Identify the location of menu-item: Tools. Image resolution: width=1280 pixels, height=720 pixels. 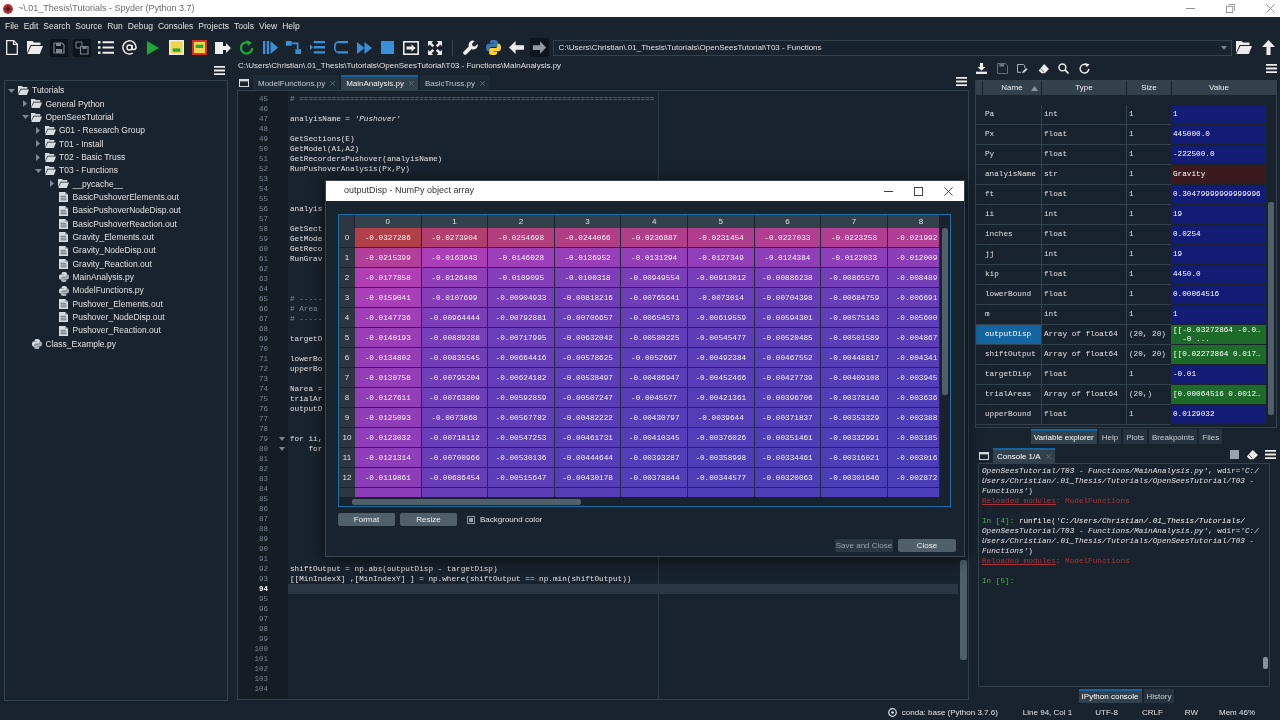
(244, 26).